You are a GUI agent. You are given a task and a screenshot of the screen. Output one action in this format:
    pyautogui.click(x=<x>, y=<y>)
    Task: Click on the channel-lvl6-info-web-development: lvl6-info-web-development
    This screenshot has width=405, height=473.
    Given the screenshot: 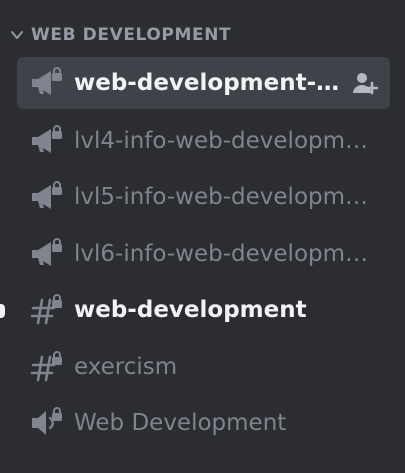 What is the action you would take?
    pyautogui.click(x=203, y=254)
    